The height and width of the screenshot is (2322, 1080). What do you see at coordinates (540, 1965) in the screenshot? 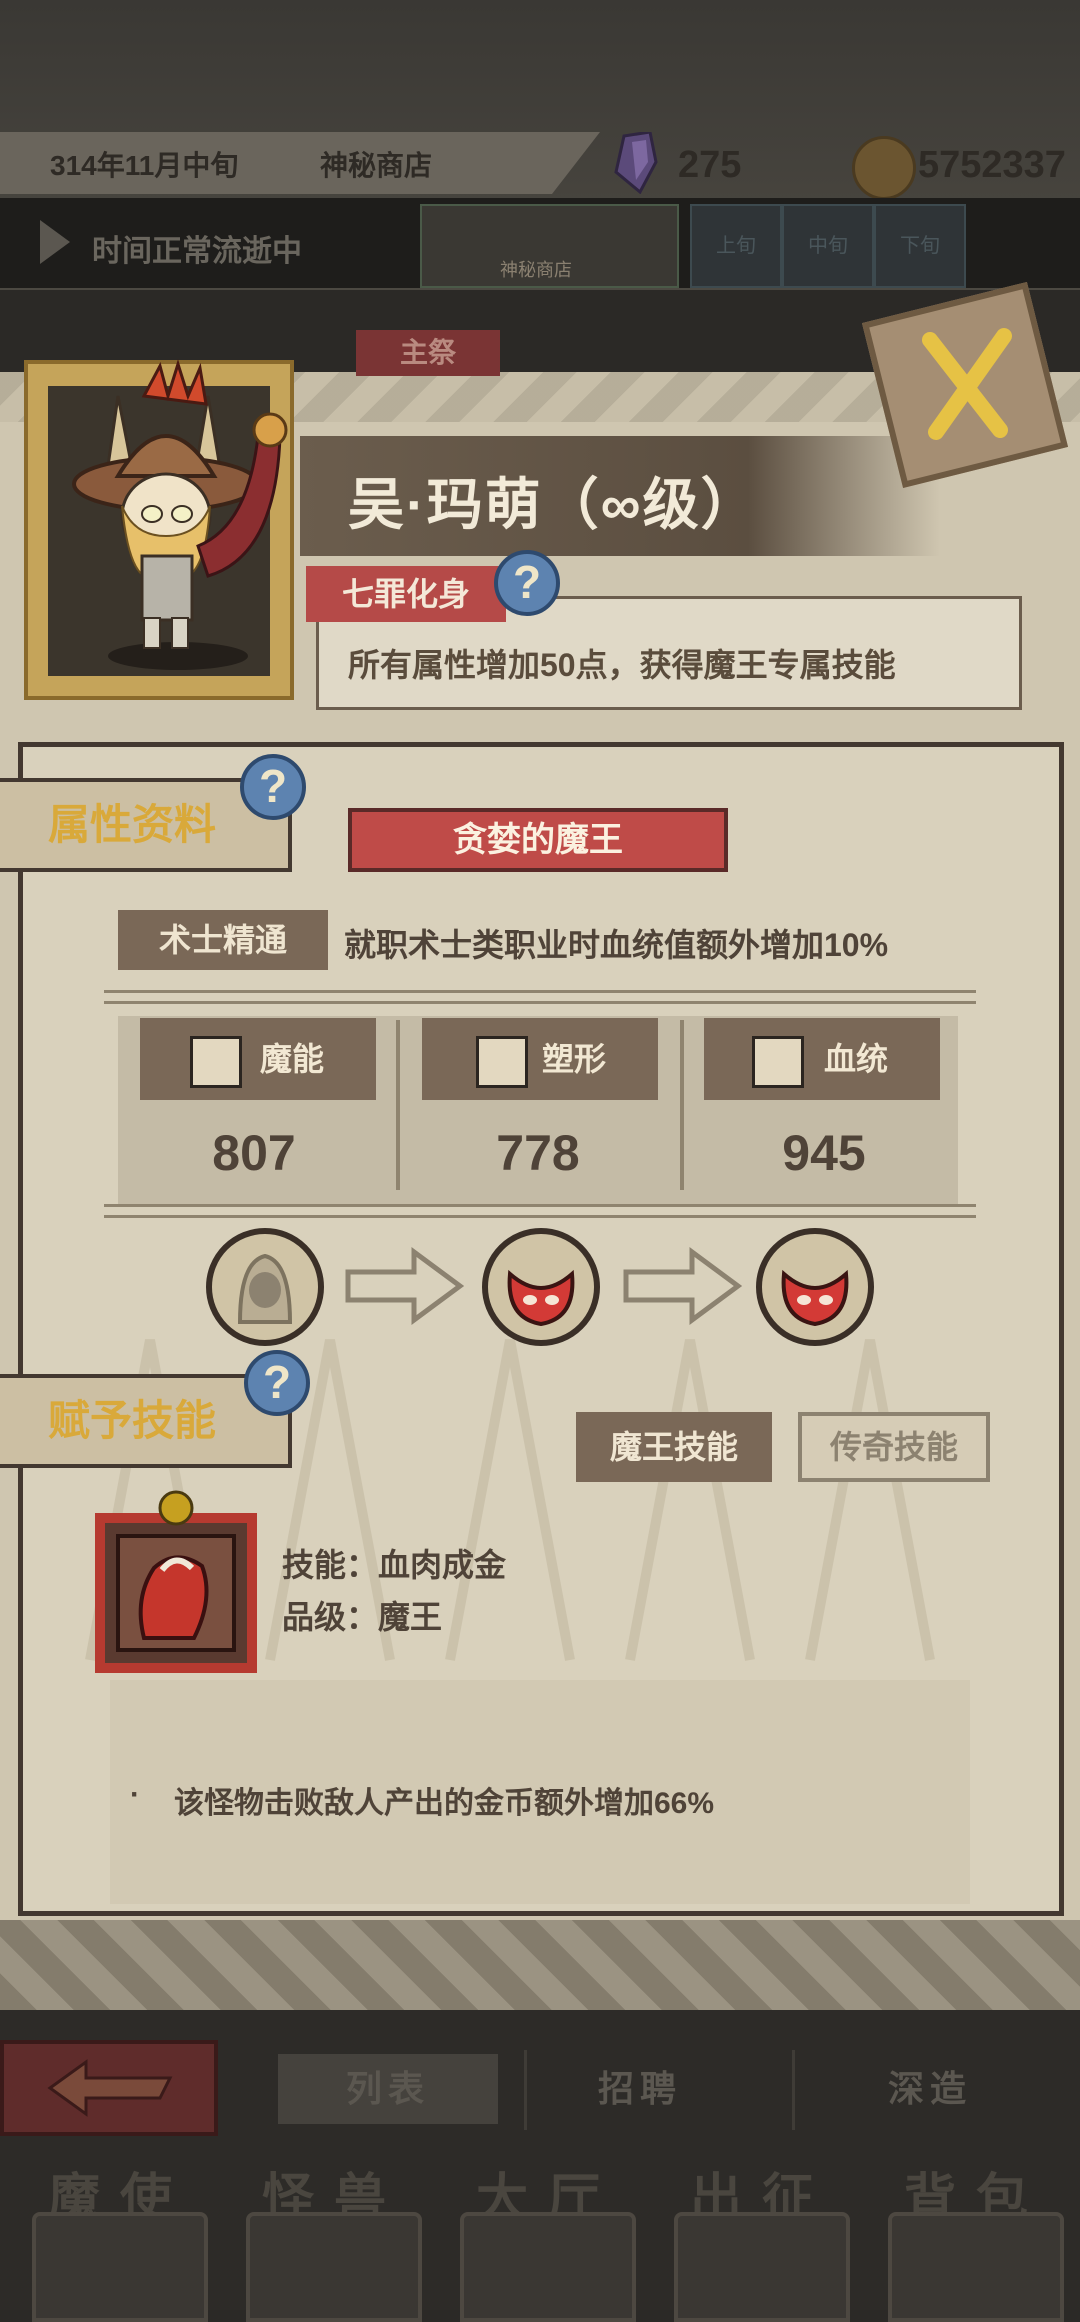
I see `dialog-bottom-pattern` at bounding box center [540, 1965].